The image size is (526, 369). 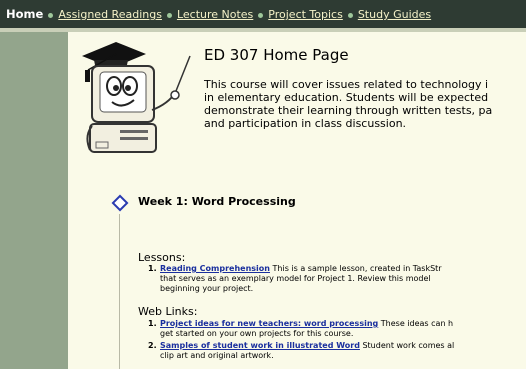 I want to click on computer-mascot-graduation-cap-icon, so click(x=136, y=97).